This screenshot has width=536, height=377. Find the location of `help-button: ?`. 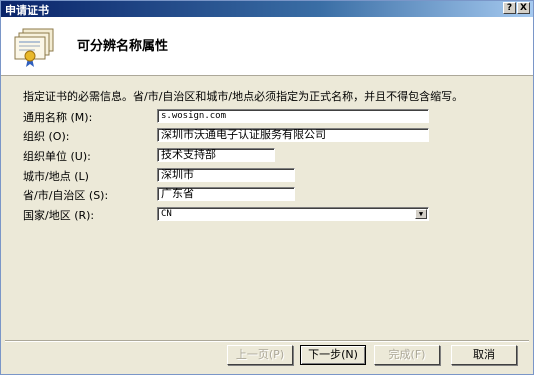

help-button: ? is located at coordinates (509, 8).